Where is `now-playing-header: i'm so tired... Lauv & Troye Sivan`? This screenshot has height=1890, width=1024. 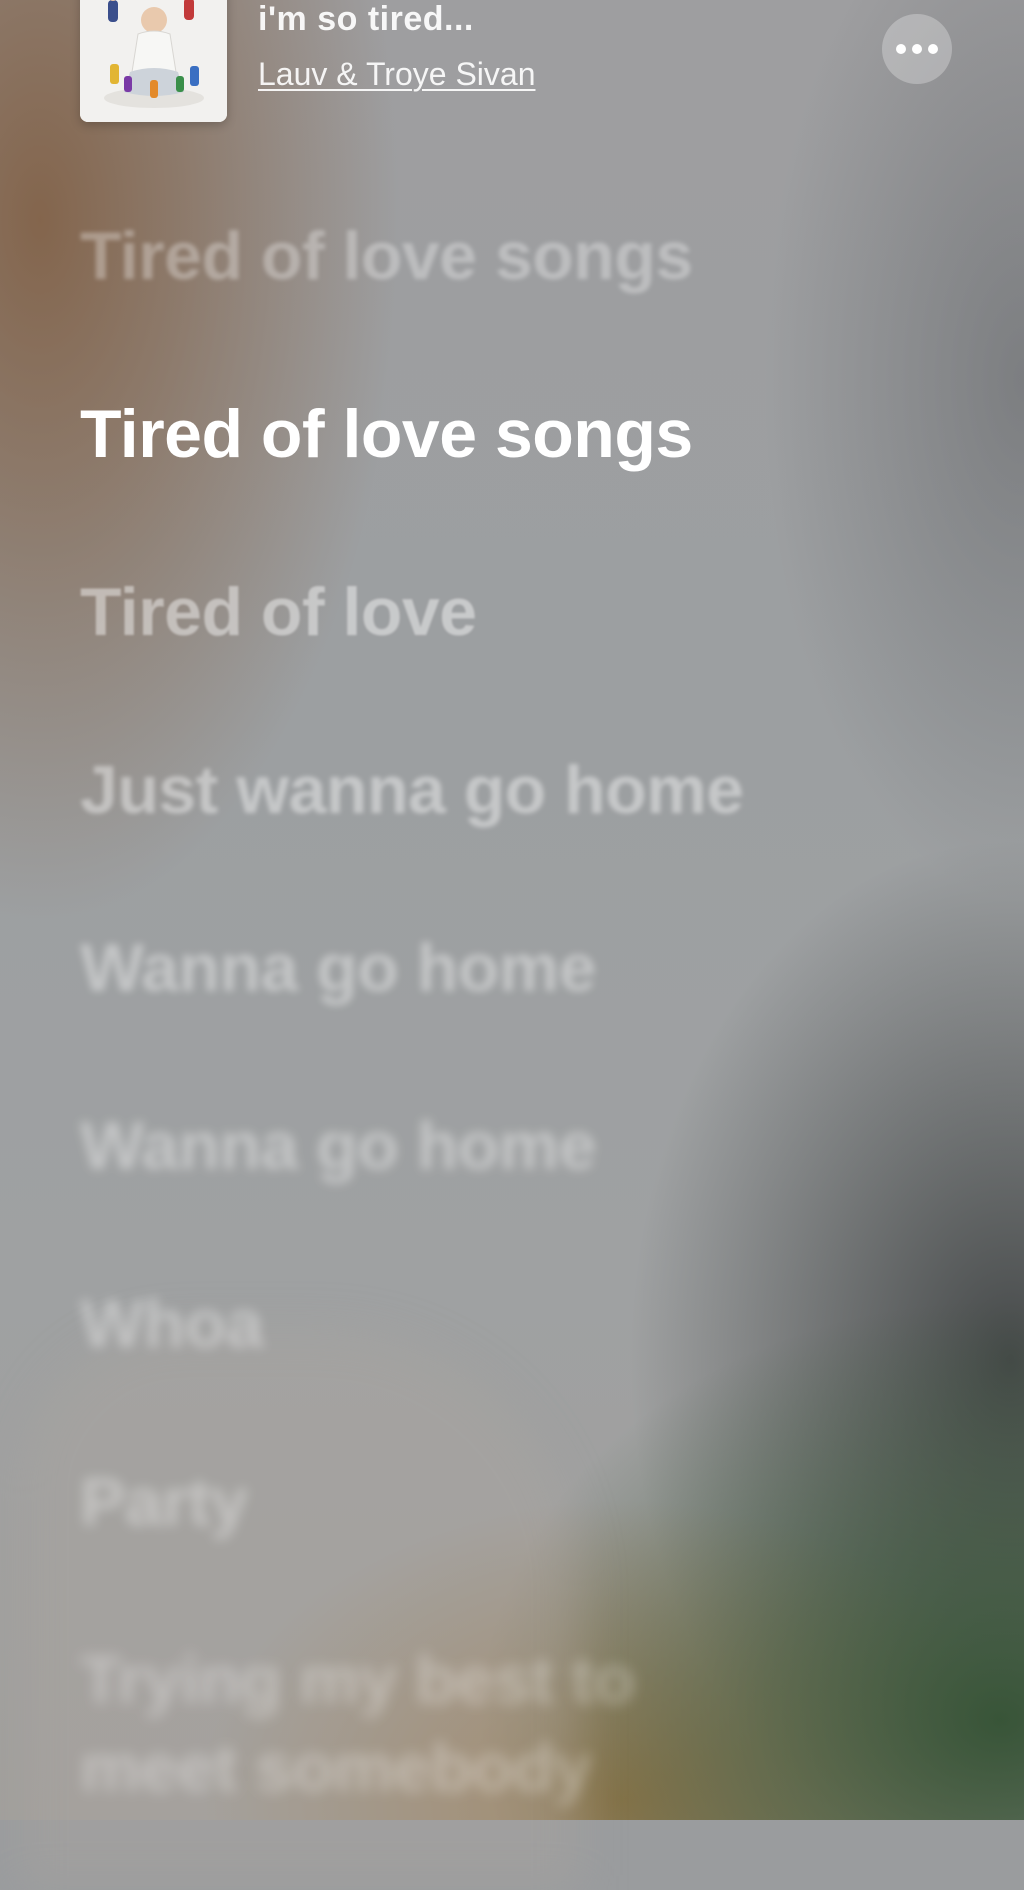 now-playing-header: i'm so tired... Lauv & Troye Sivan is located at coordinates (520, 61).